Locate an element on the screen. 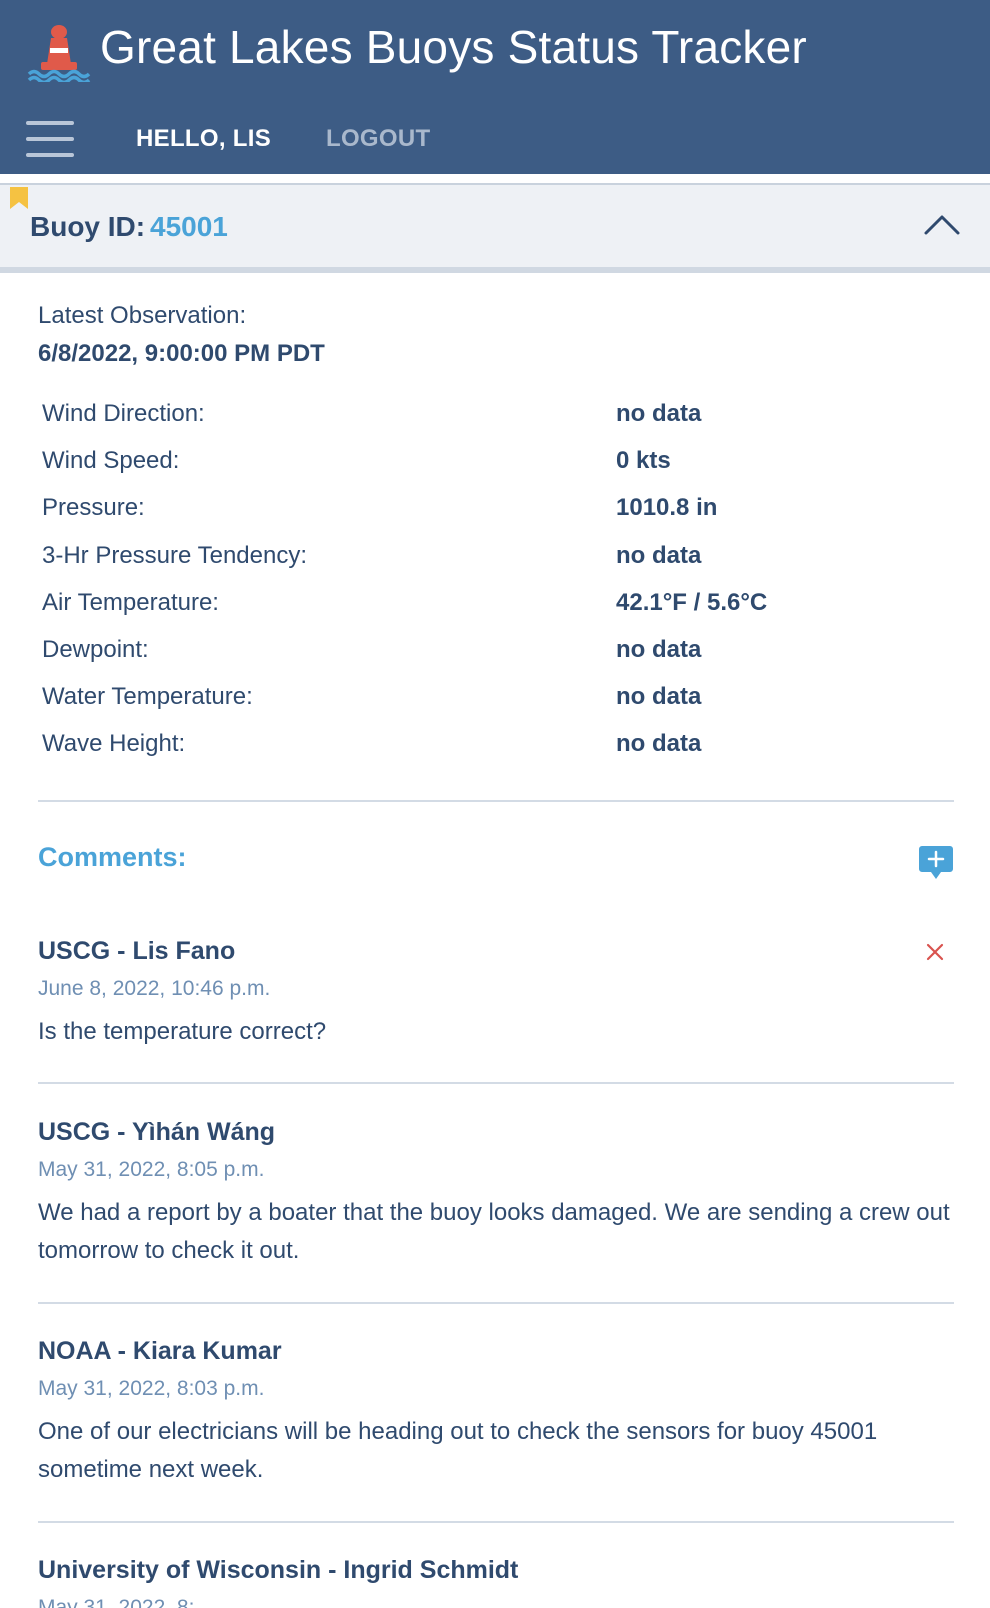  observation-name: Dewpoint: is located at coordinates (95, 649).